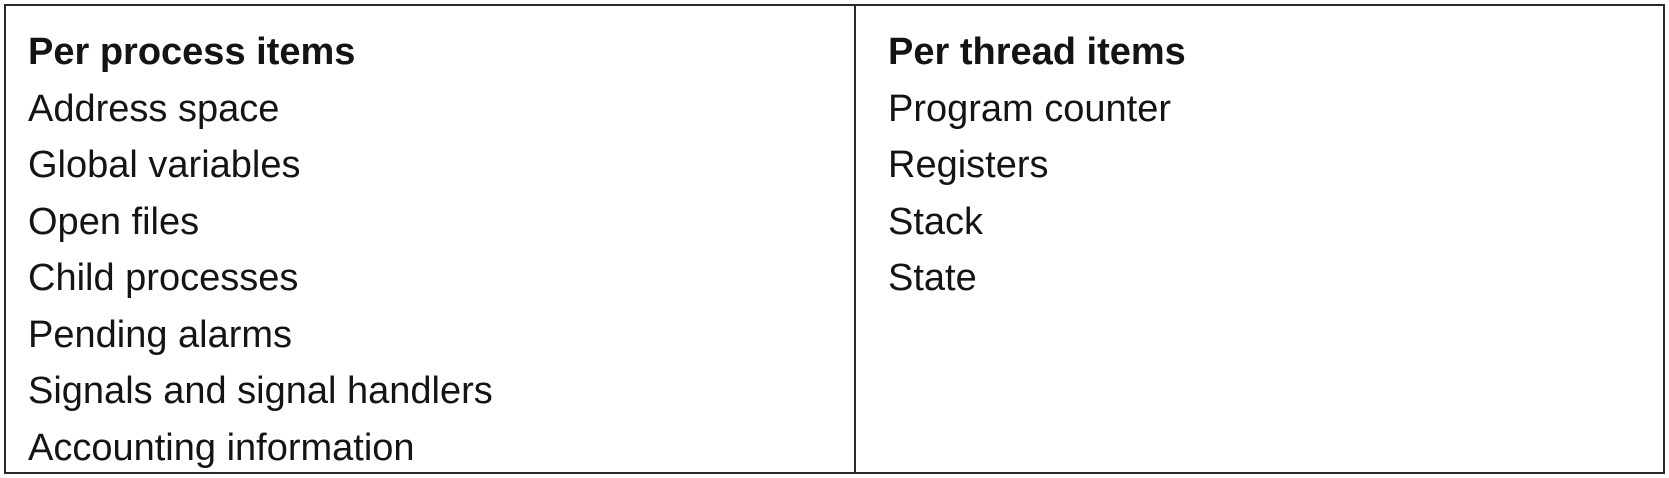  Describe the element at coordinates (260, 391) in the screenshot. I see `per-process-item: Signals and signal handlers` at that location.